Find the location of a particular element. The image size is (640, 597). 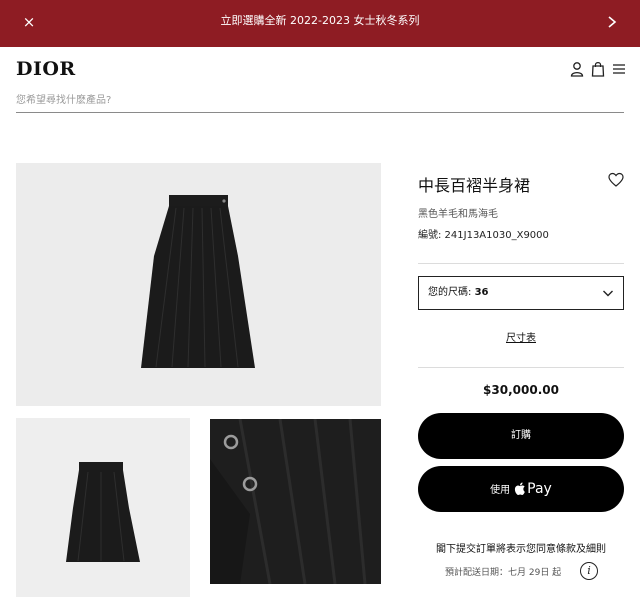

announcement-banner: × 立即選購全新 2022-2023 女士秋冬系列 is located at coordinates (320, 23).